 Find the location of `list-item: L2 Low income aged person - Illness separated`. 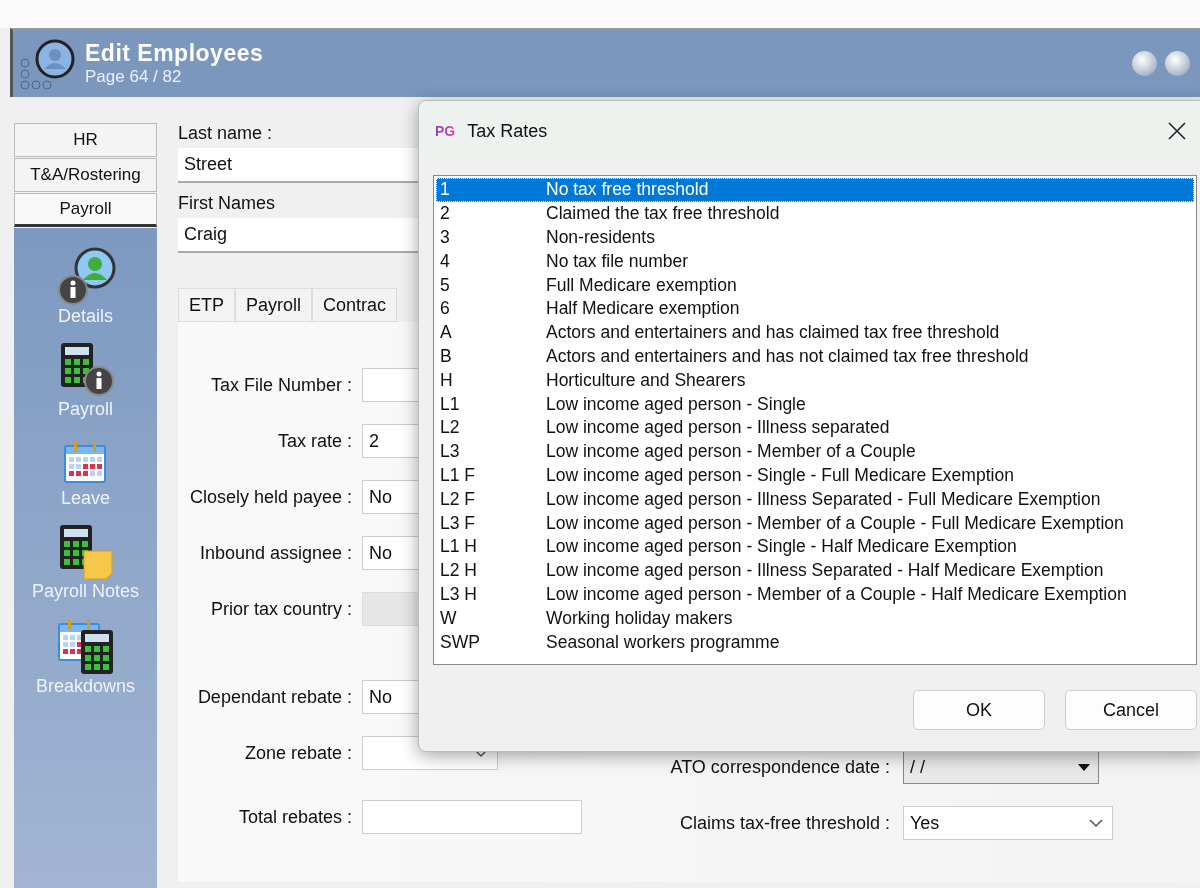

list-item: L2 Low income aged person - Illness separated is located at coordinates (815, 427).